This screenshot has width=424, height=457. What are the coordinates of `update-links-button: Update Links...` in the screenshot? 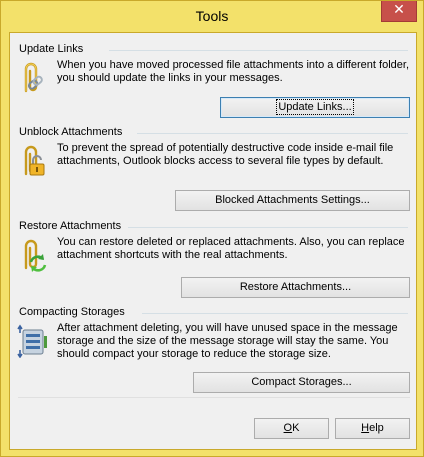 It's located at (315, 107).